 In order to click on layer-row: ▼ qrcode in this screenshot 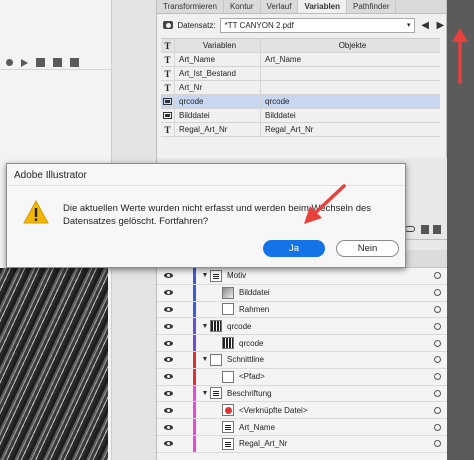, I will do `click(302, 327)`.